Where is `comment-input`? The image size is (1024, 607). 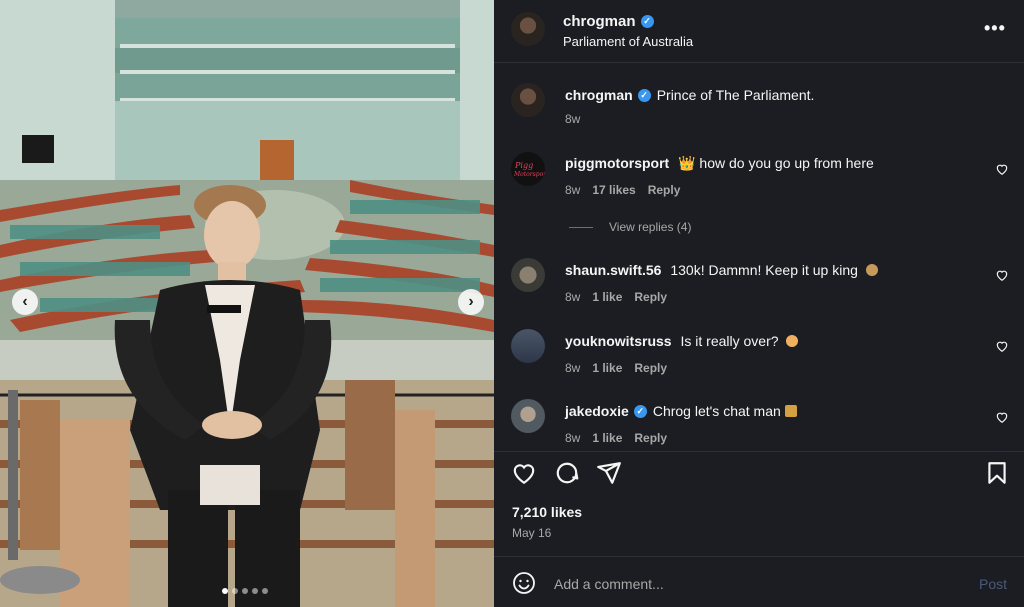 comment-input is located at coordinates (744, 584).